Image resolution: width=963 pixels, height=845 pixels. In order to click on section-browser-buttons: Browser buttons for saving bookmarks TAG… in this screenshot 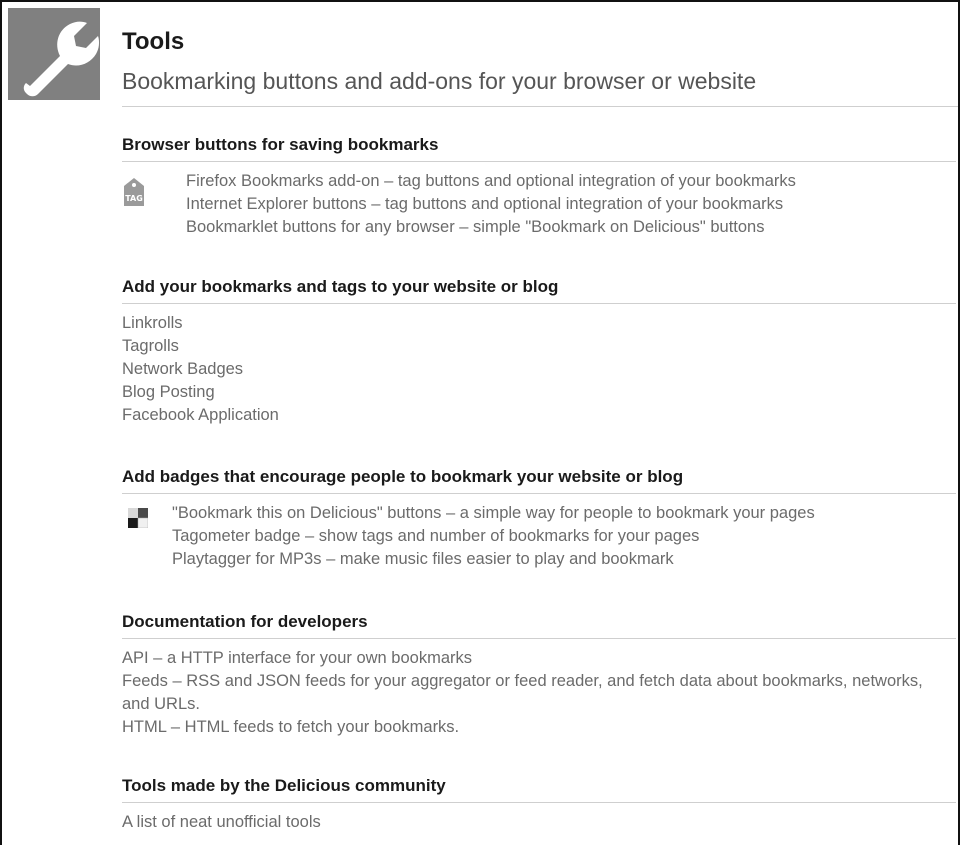, I will do `click(539, 187)`.